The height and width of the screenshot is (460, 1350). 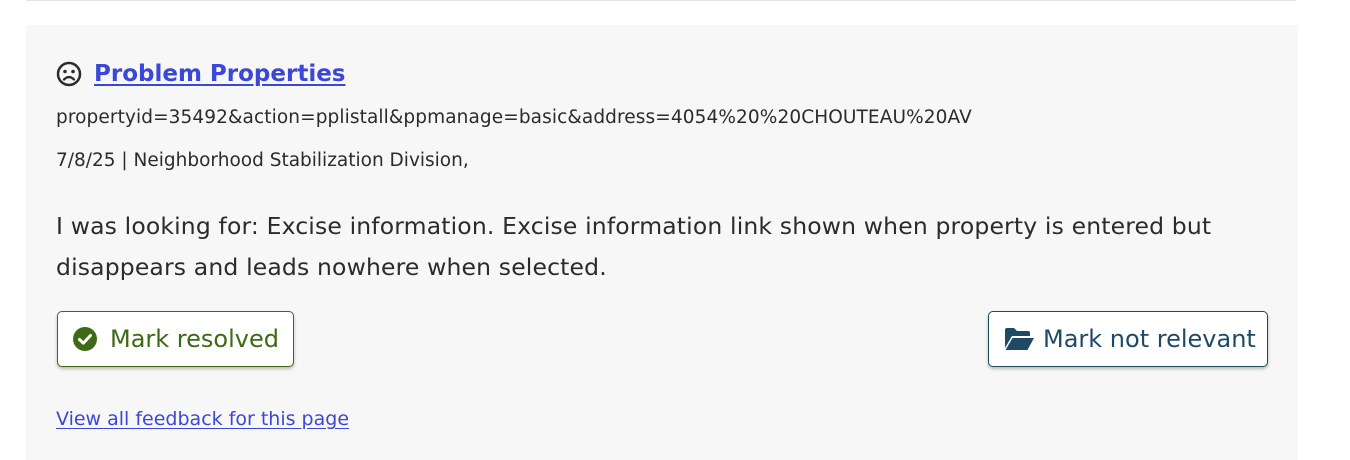 I want to click on sad-face-icon, so click(x=69, y=74).